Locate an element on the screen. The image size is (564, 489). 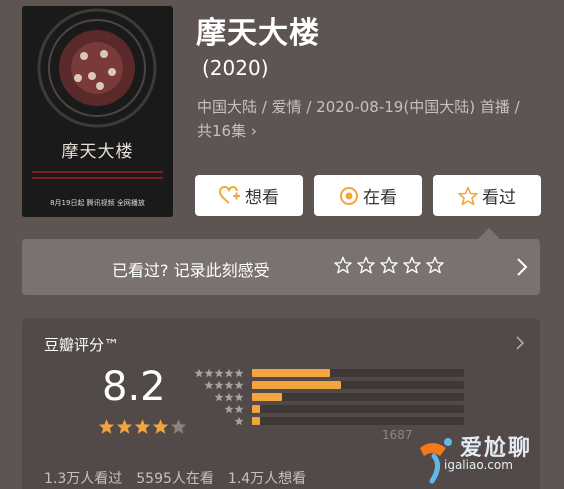
distribution-row-2-star is located at coordinates (328, 408).